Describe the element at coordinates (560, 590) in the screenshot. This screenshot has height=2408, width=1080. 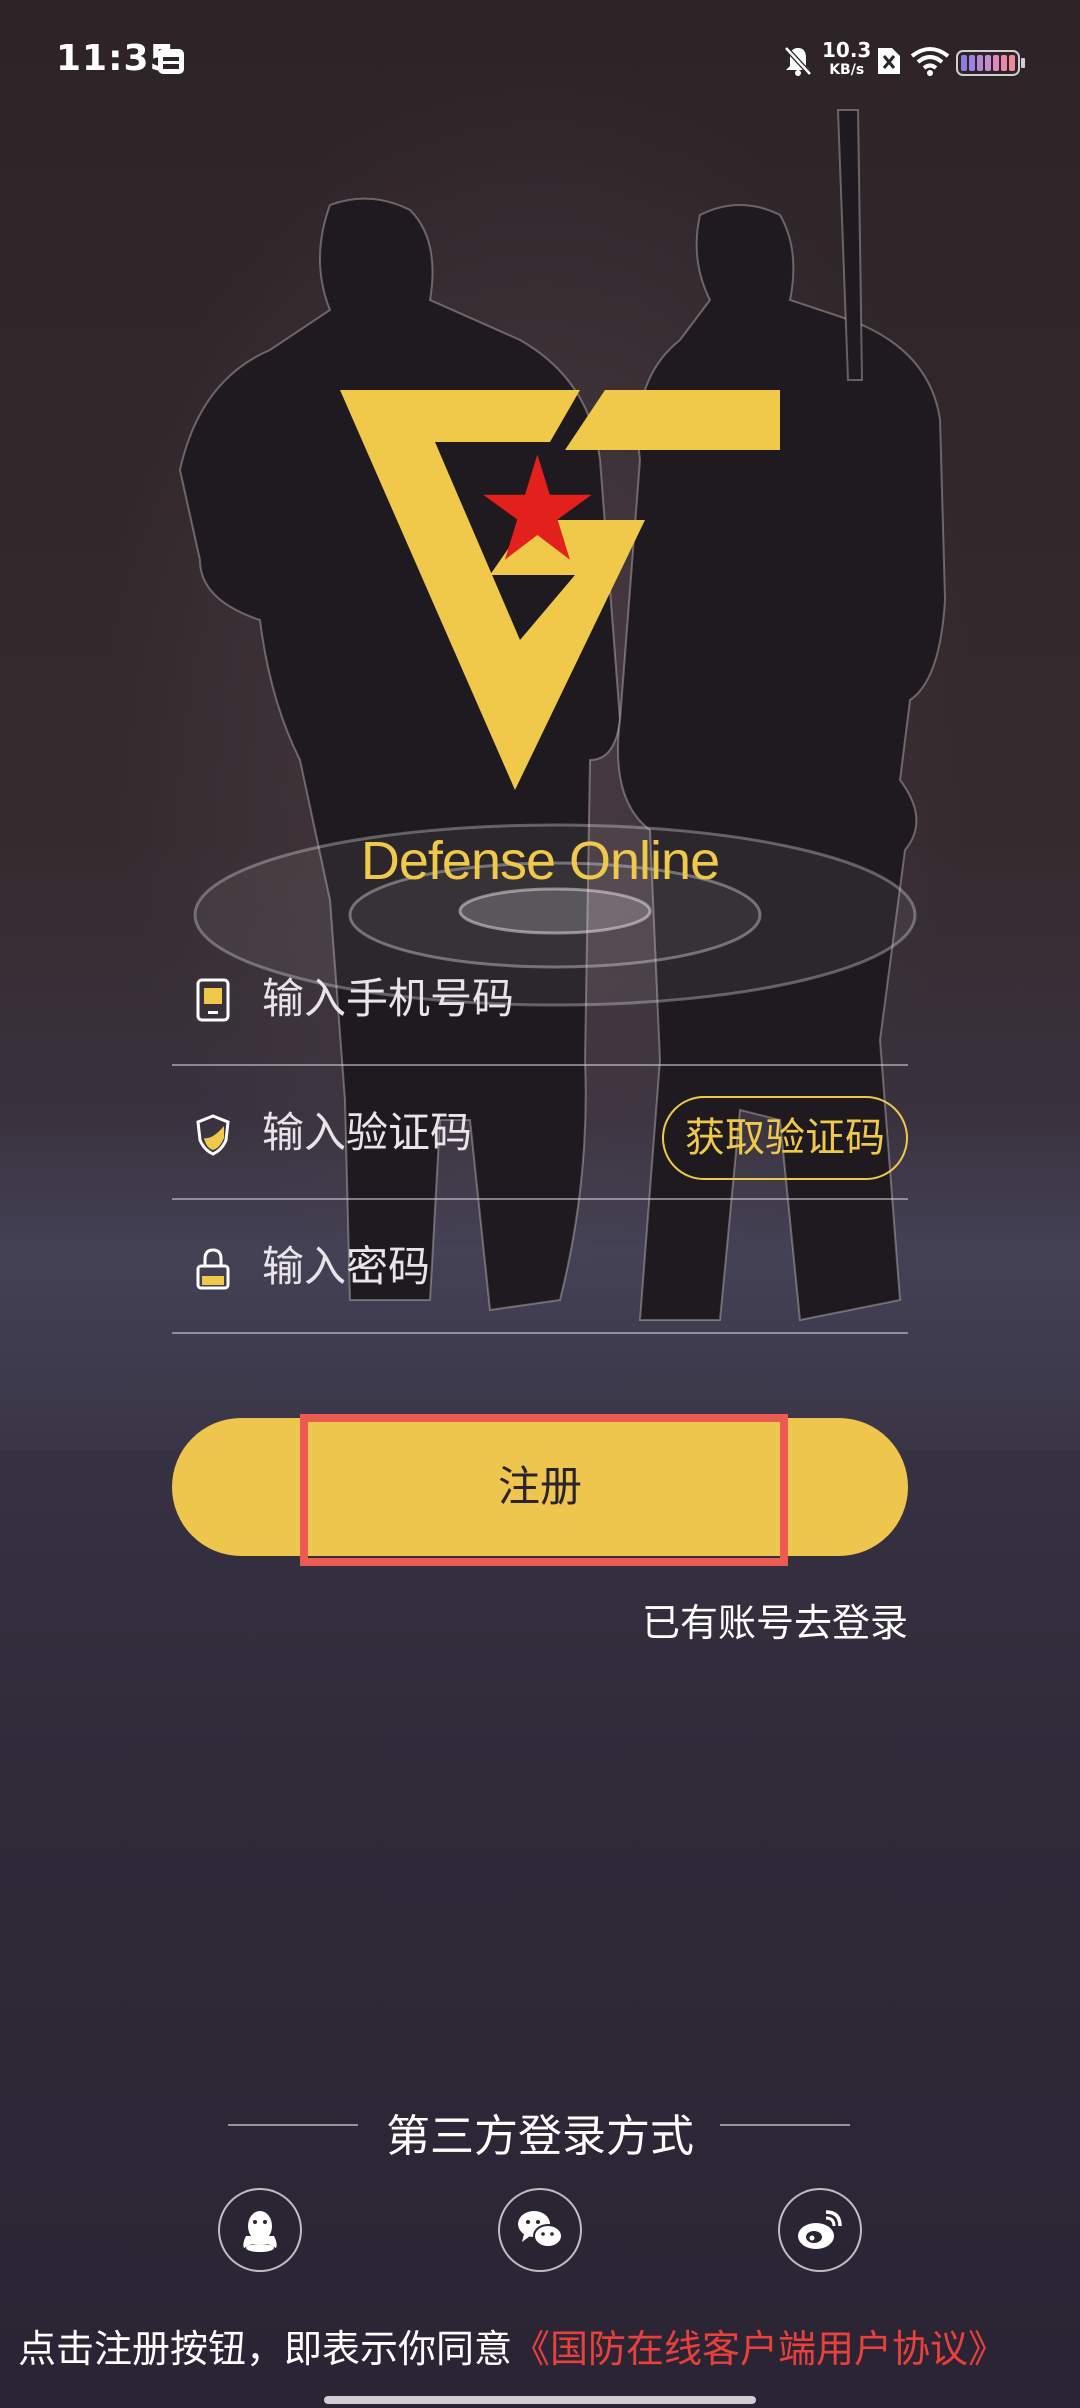
I see `defense-online-logo` at that location.